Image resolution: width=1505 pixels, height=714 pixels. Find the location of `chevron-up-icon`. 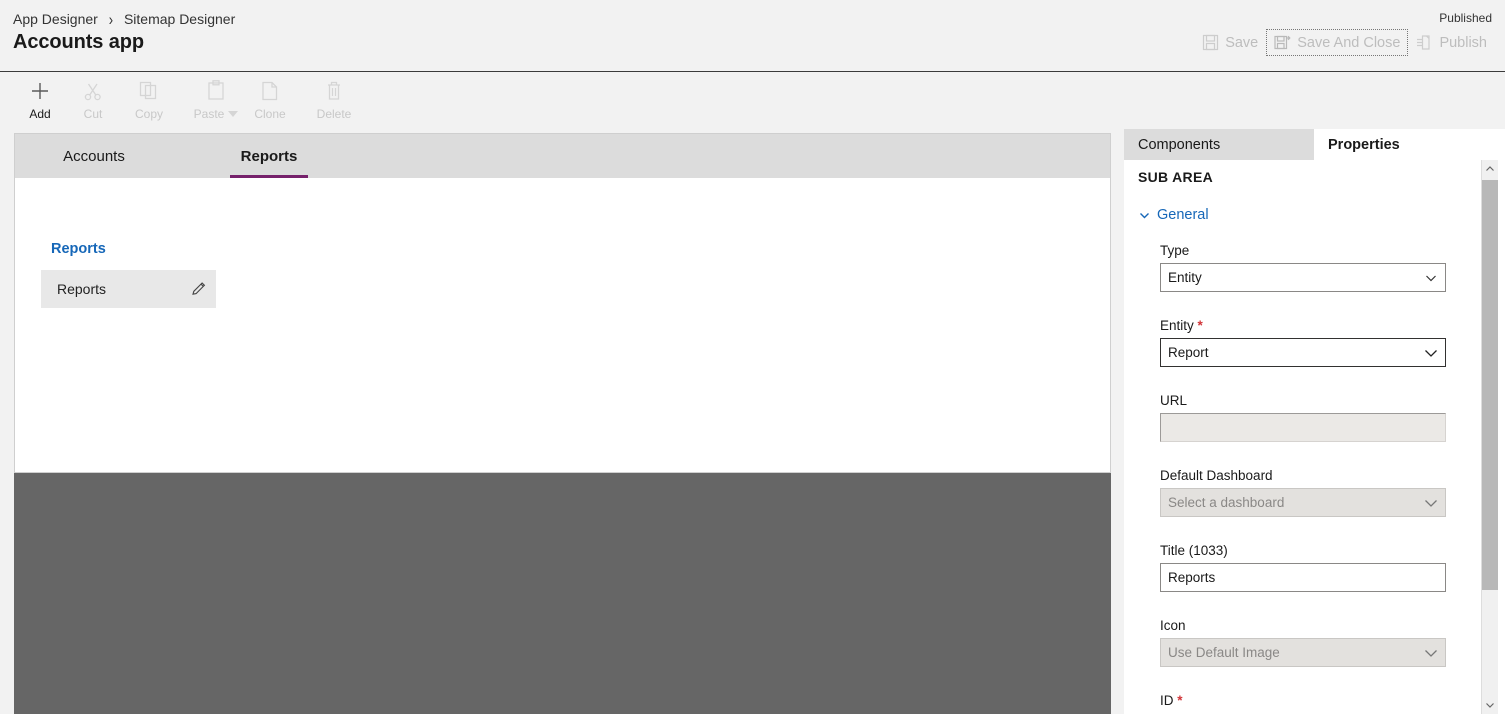

chevron-up-icon is located at coordinates (1490, 169).